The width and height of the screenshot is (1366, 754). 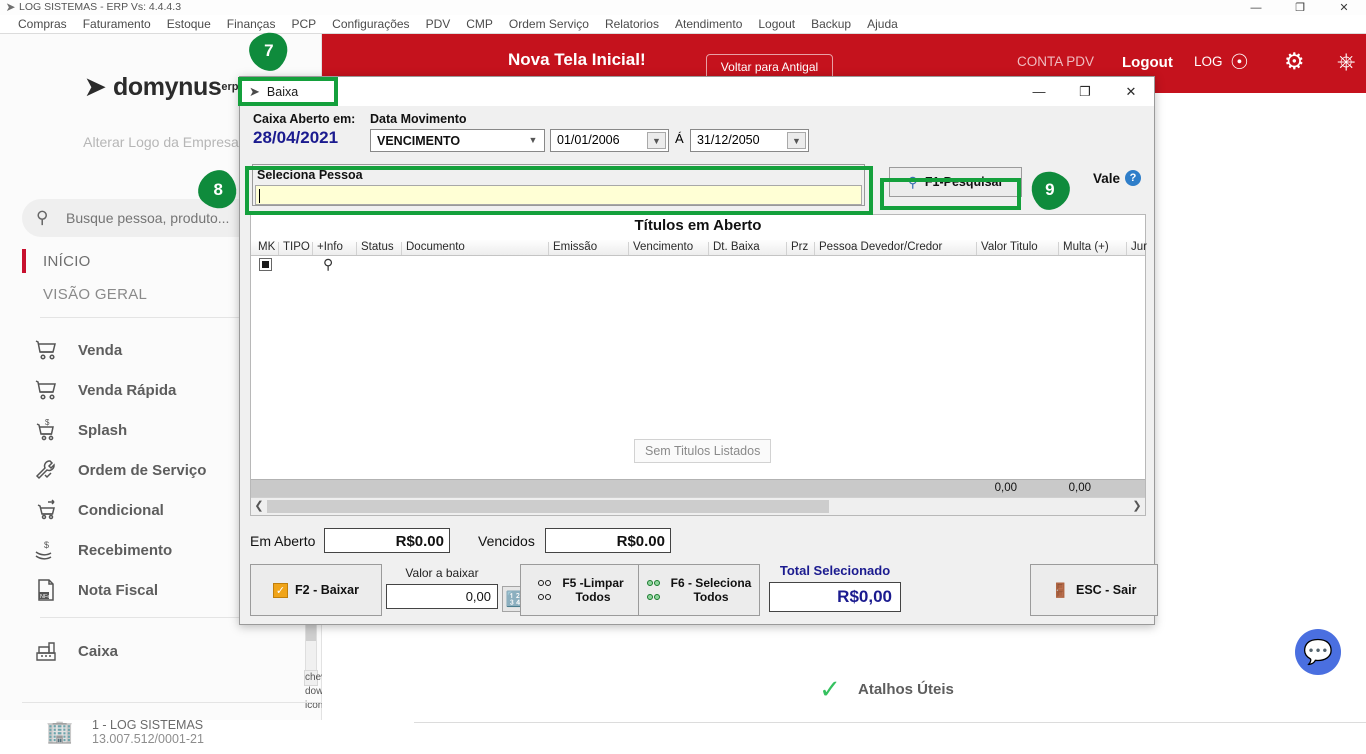 I want to click on f5-limpar-todos-button: F5 -Limpar Todos, so click(x=581, y=590).